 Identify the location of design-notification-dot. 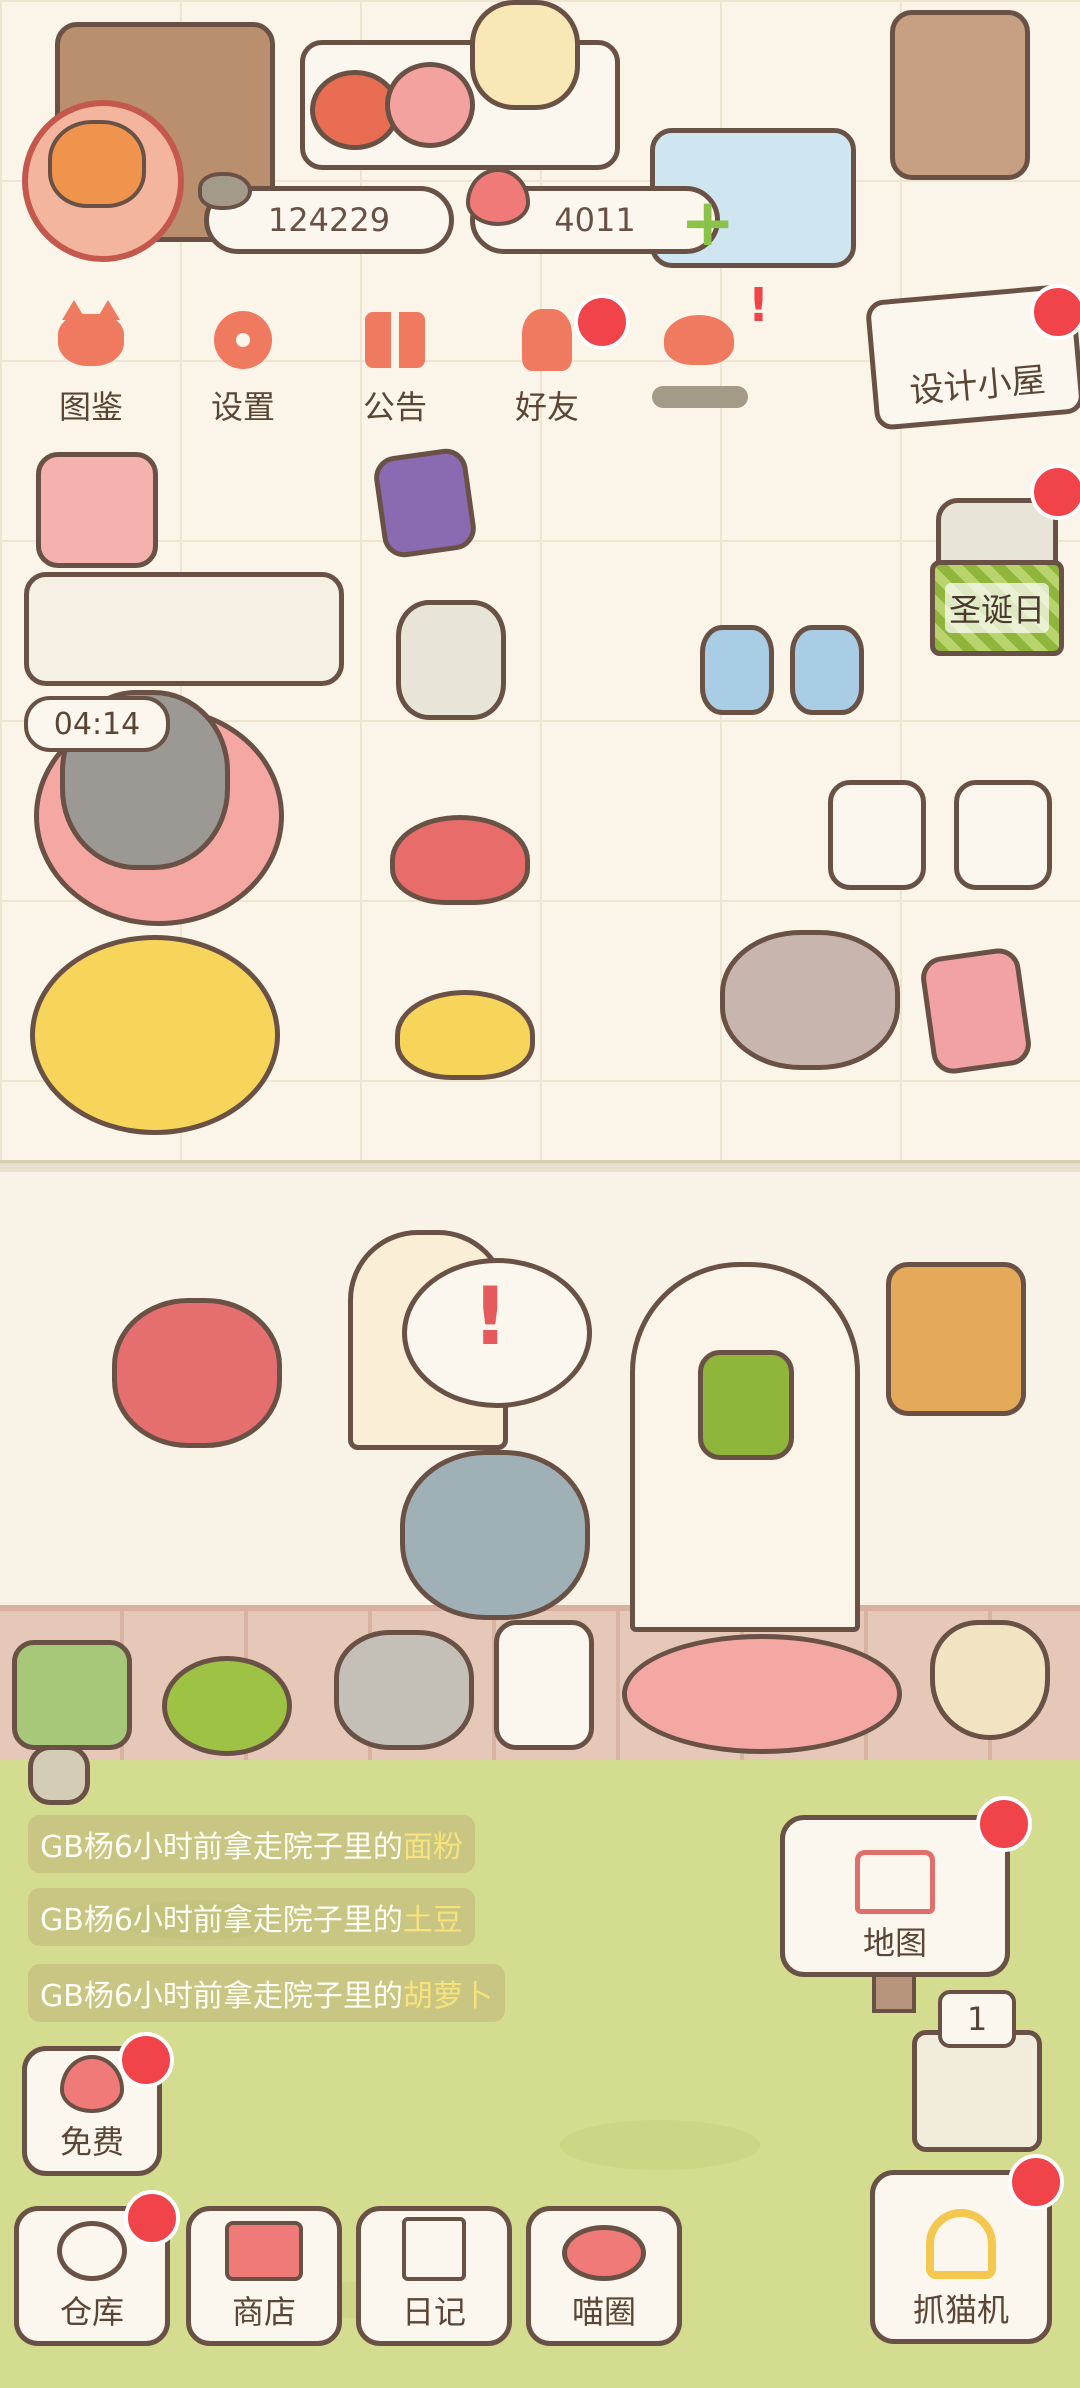
(1055, 312).